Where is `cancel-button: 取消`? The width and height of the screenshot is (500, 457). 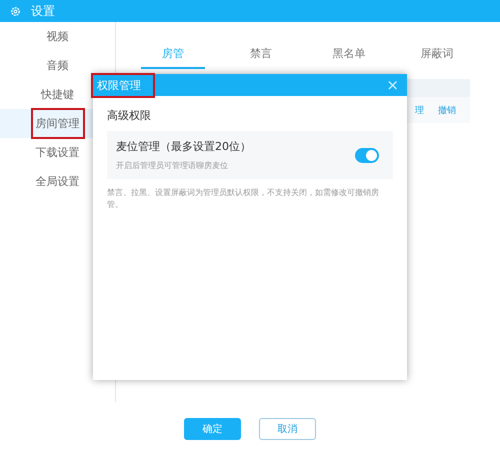 cancel-button: 取消 is located at coordinates (287, 429).